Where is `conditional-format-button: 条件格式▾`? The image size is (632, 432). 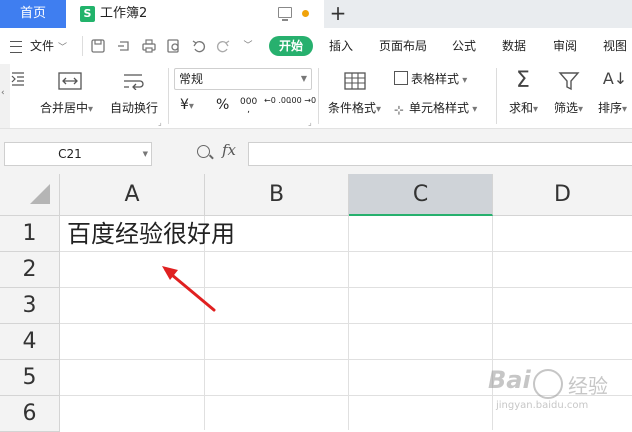 conditional-format-button: 条件格式▾ is located at coordinates (354, 107).